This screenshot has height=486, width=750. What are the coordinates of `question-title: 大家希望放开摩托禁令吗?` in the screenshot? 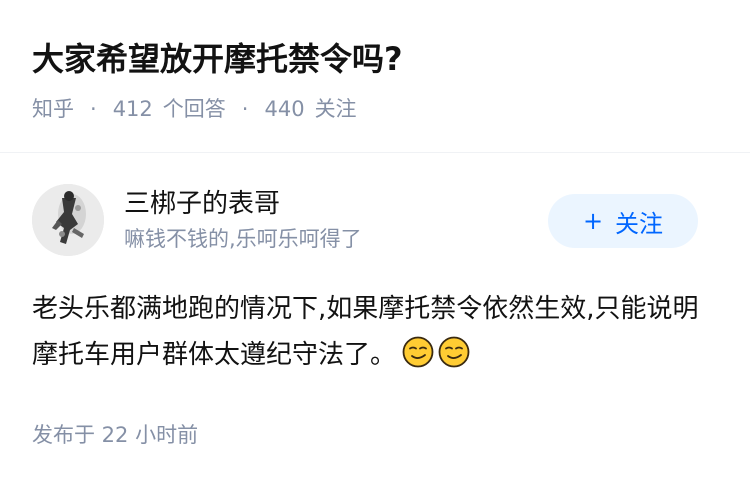 It's located at (375, 59).